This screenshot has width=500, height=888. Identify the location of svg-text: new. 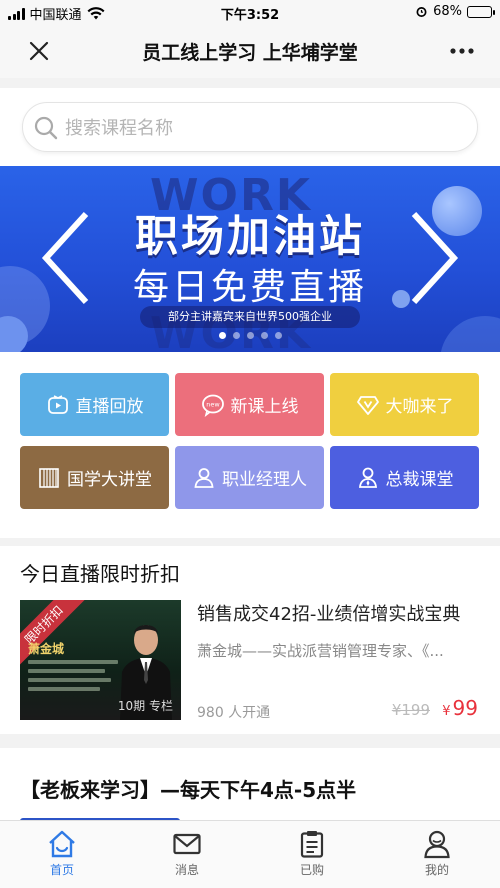
(213, 404).